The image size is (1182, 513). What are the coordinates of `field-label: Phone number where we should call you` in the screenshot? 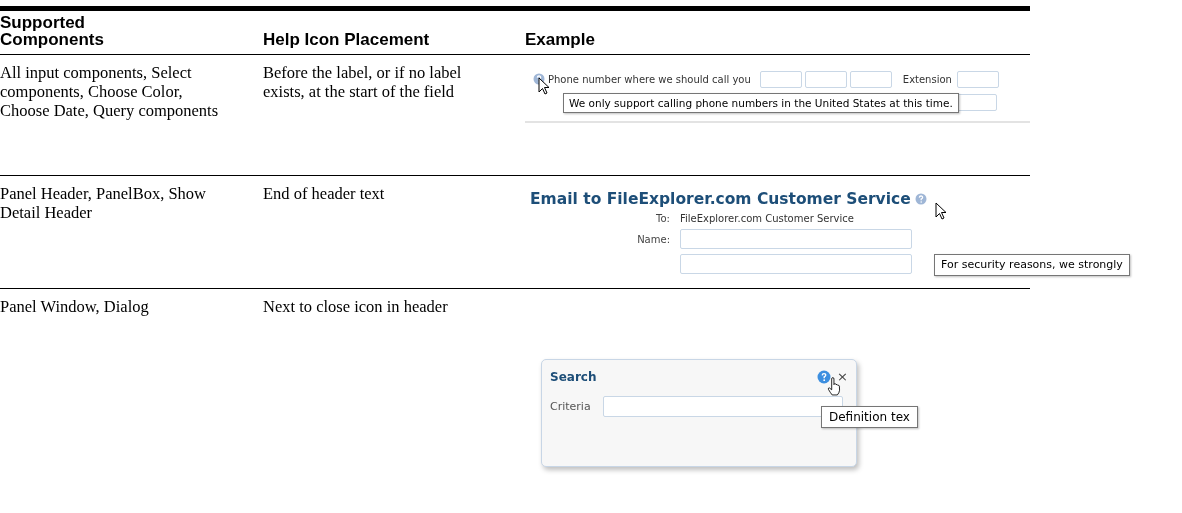 It's located at (649, 79).